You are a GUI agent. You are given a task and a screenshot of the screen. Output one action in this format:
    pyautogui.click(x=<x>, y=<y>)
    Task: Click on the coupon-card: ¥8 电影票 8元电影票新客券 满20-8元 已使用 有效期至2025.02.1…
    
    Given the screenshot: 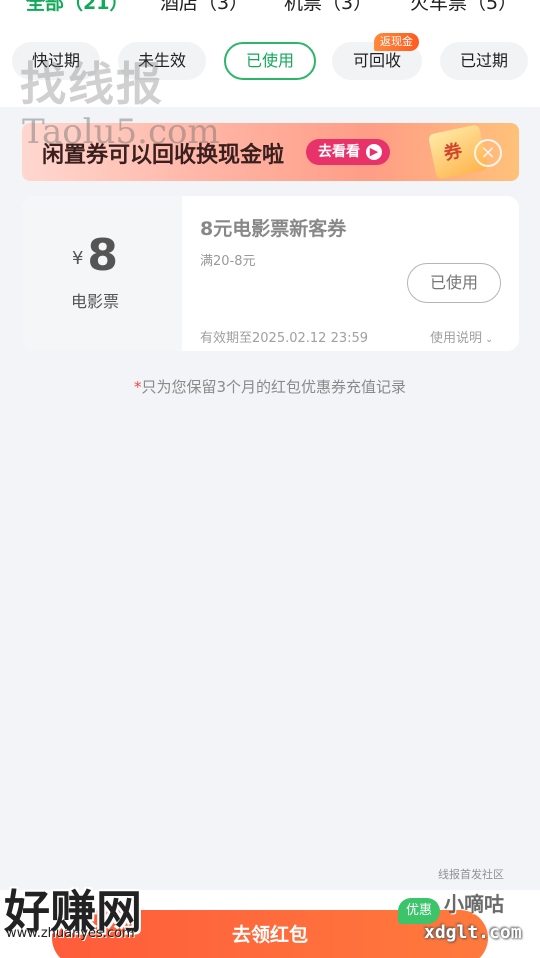 What is the action you would take?
    pyautogui.click(x=270, y=273)
    